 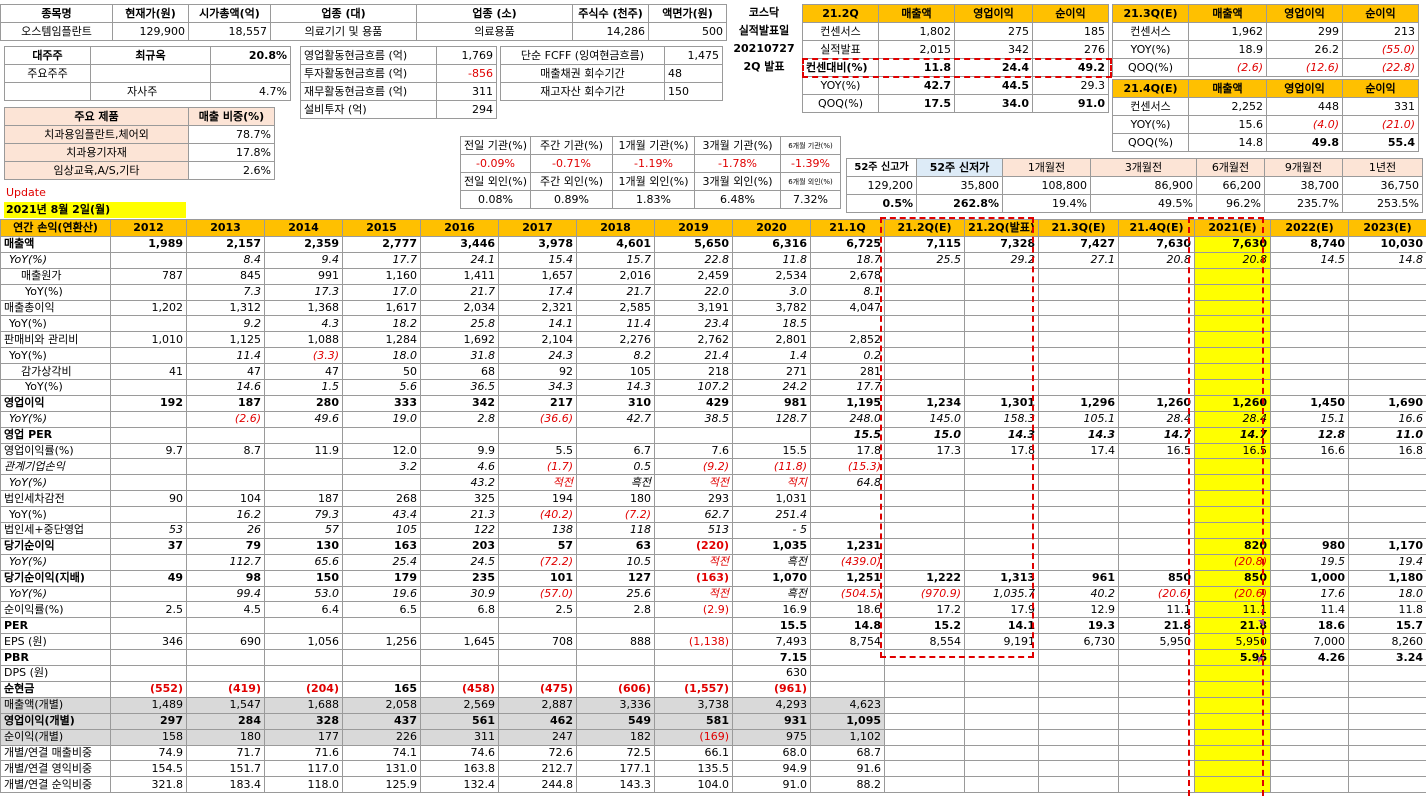 I want to click on annual-value: 21.8, so click(x=1156, y=626).